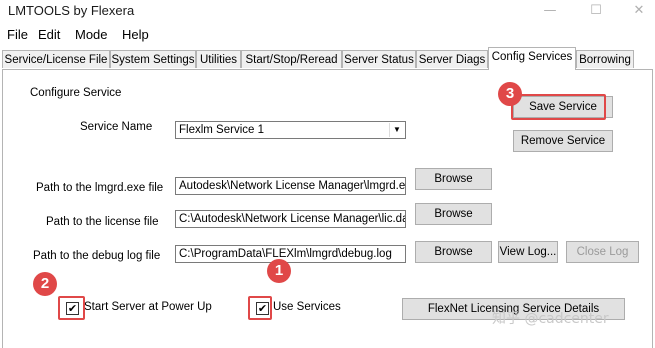 This screenshot has height=348, width=655. What do you see at coordinates (290, 130) in the screenshot?
I see `service-name-dropdown: Flexlm Service 1 ▼` at bounding box center [290, 130].